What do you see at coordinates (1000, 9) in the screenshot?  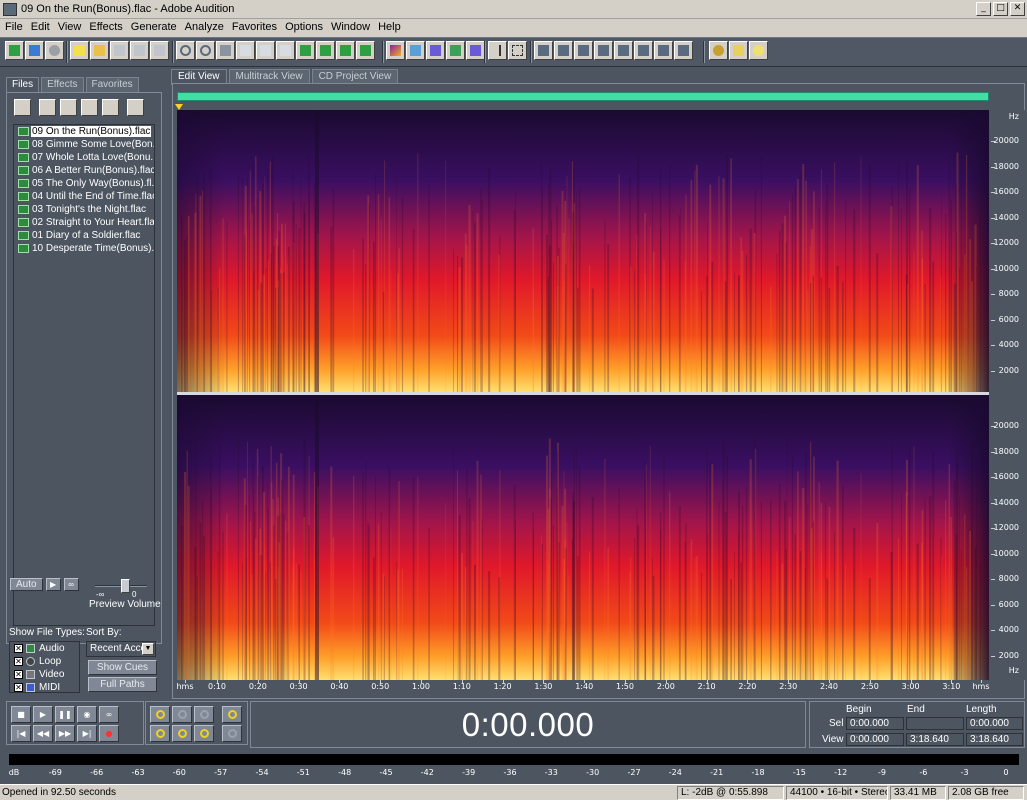 I see `maximize-button: □` at bounding box center [1000, 9].